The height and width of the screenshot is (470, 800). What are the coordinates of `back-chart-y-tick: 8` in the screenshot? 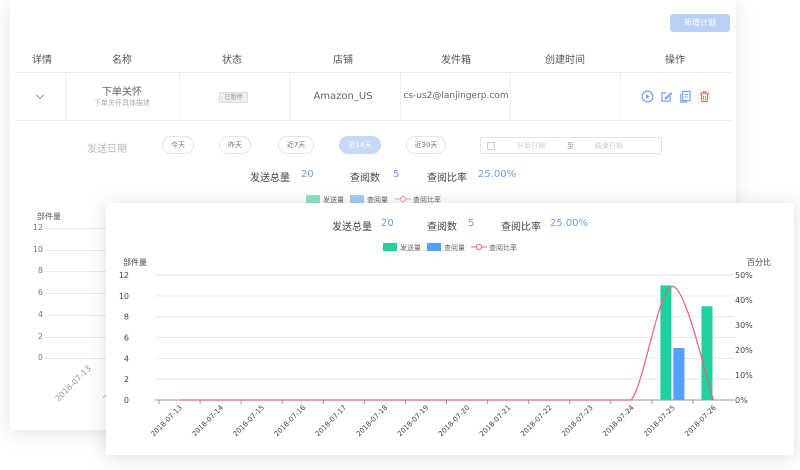 It's located at (40, 271).